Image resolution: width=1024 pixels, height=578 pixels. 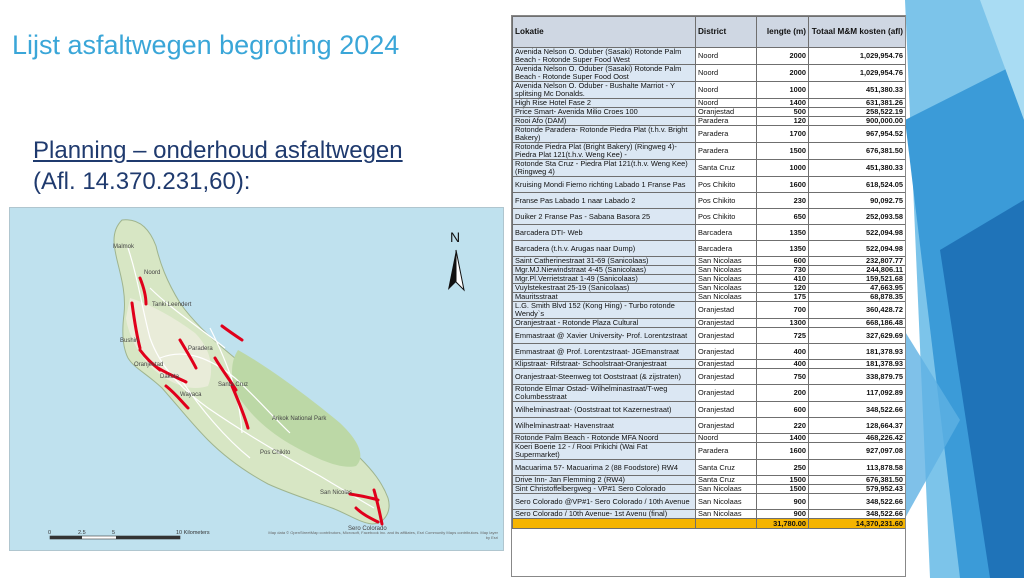 I want to click on total-length: 31,780.00, so click(x=782, y=523).